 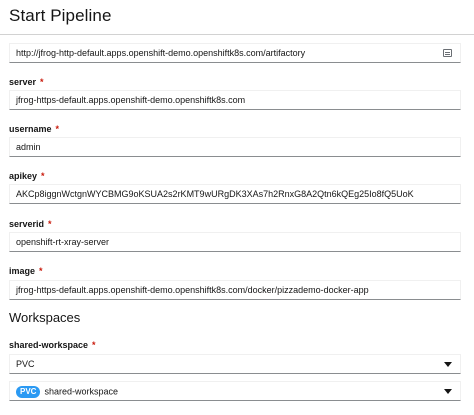 What do you see at coordinates (26, 271) in the screenshot?
I see `image-label: image *` at bounding box center [26, 271].